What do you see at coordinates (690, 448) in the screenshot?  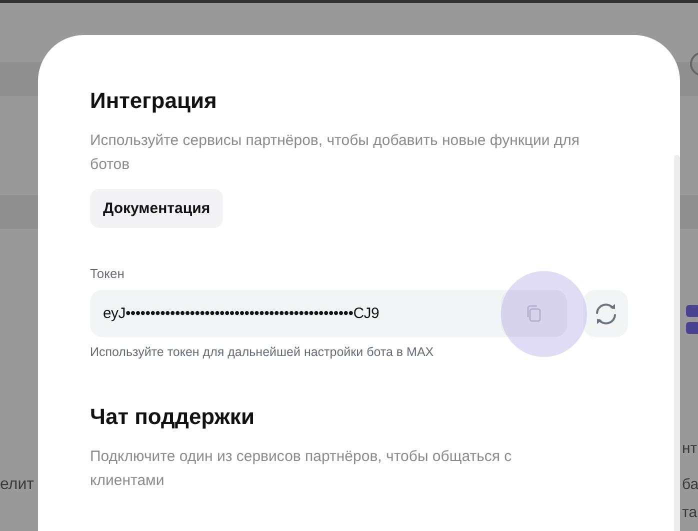 I see `background-text: нт` at bounding box center [690, 448].